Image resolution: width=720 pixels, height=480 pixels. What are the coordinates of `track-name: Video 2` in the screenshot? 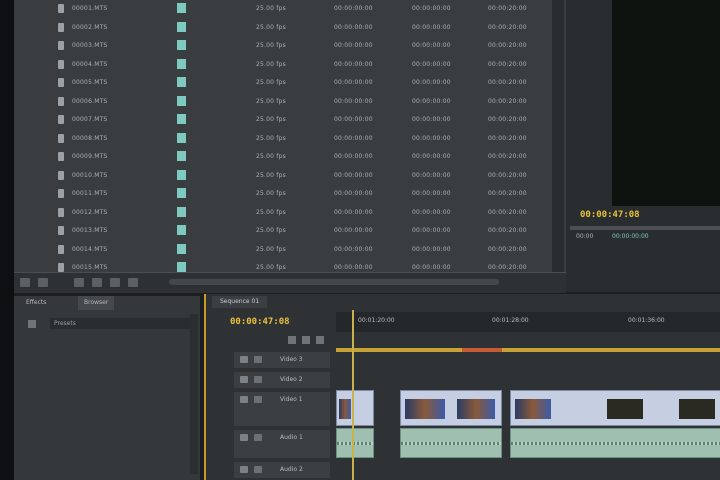 It's located at (291, 379).